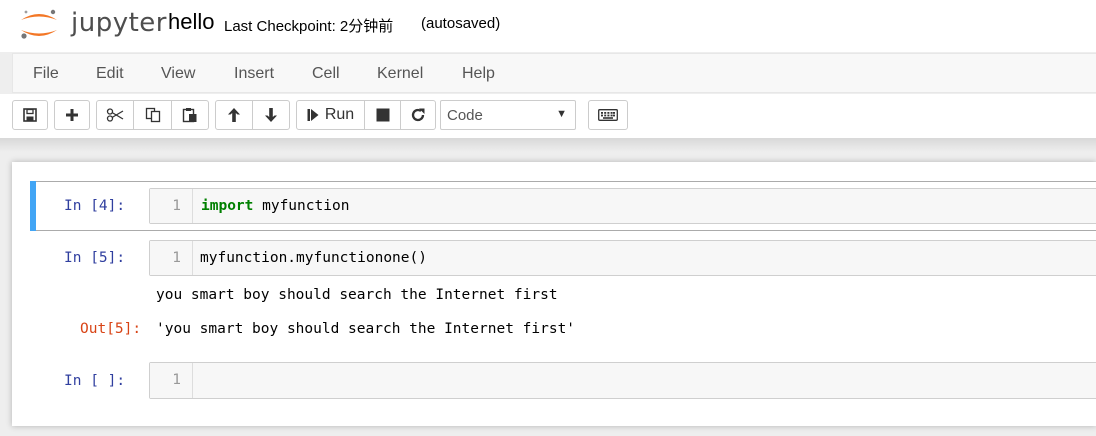  Describe the element at coordinates (227, 206) in the screenshot. I see `code-keyword: import` at that location.